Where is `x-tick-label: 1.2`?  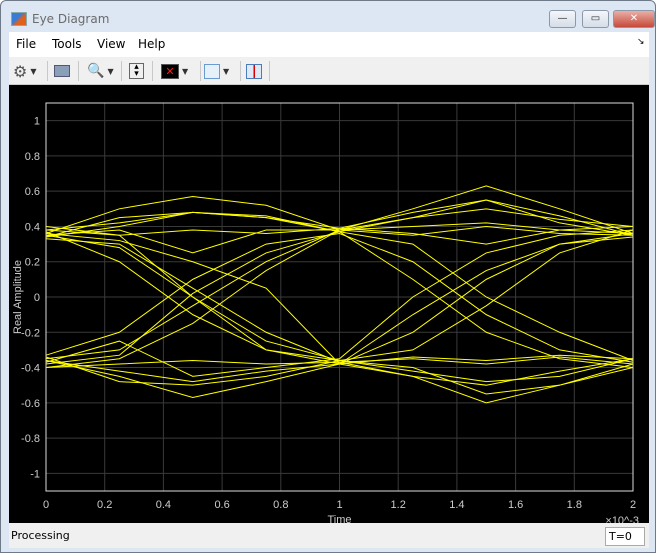
x-tick-label: 1.2 is located at coordinates (398, 505).